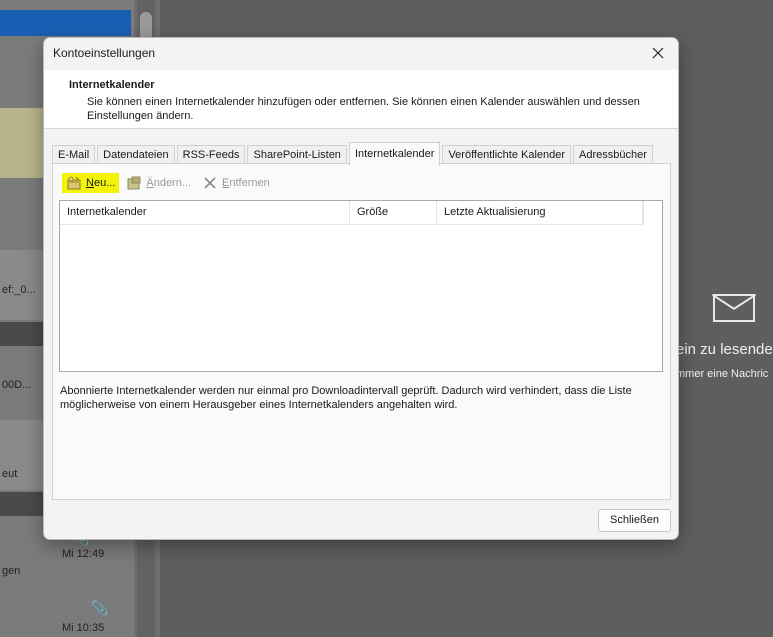 The height and width of the screenshot is (637, 773). I want to click on dialog-title-bar: Kontoeinstellungen, so click(361, 54).